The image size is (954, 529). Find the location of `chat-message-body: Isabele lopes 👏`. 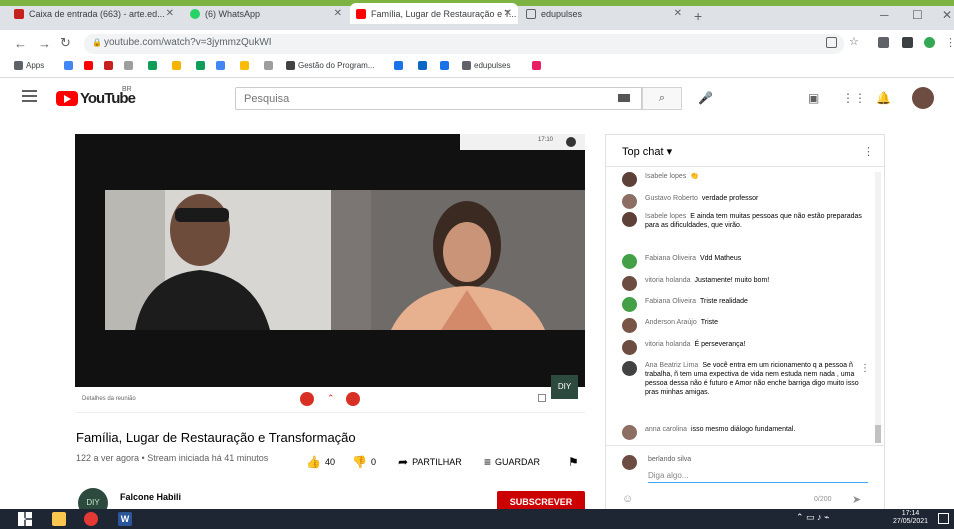

chat-message-body: Isabele lopes 👏 is located at coordinates (672, 179).